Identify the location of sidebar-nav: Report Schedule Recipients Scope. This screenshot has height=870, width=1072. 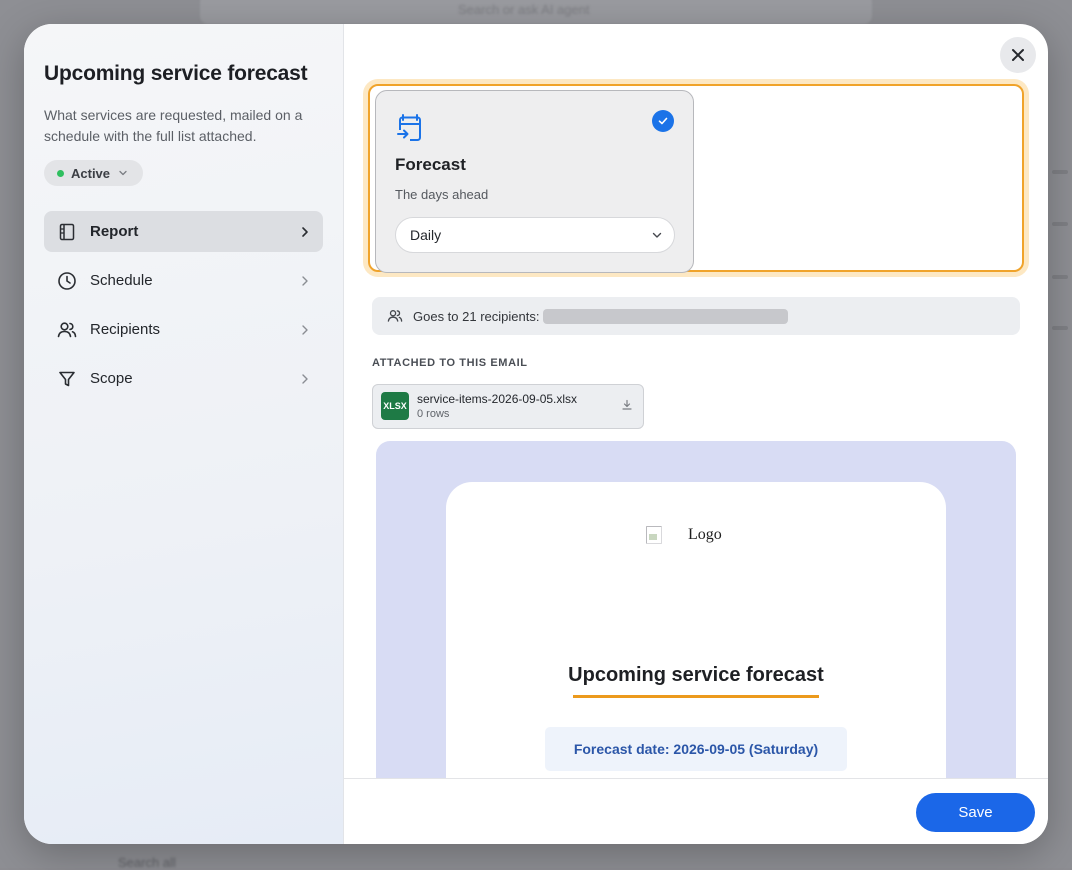
(183, 309).